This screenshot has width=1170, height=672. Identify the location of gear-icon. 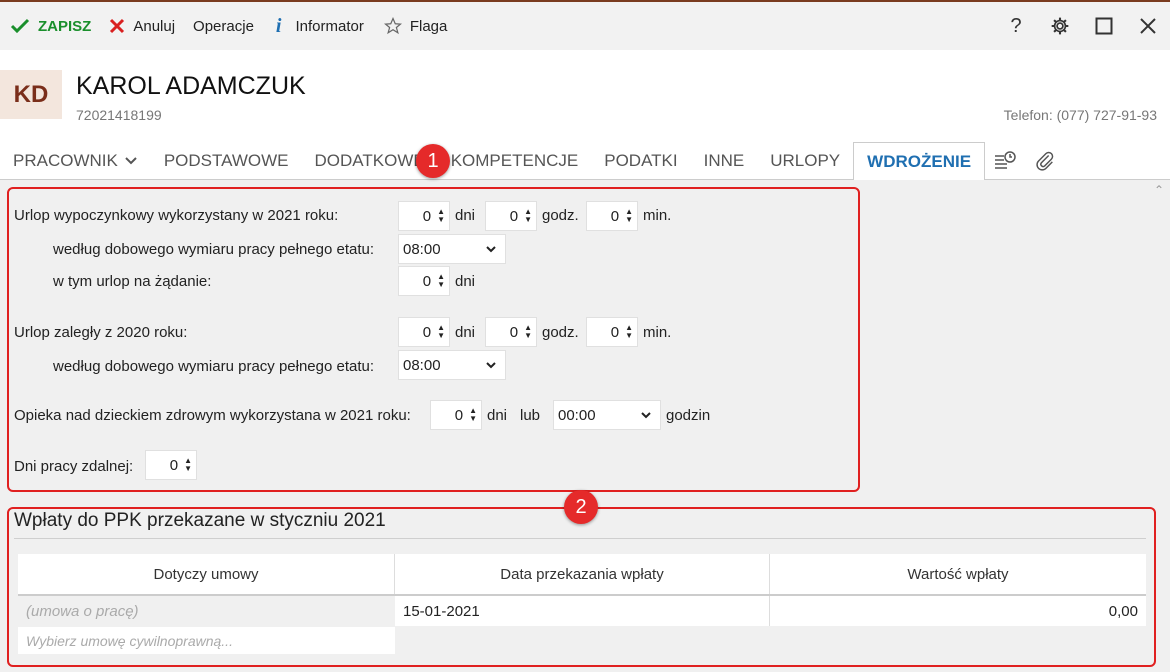
(1060, 26).